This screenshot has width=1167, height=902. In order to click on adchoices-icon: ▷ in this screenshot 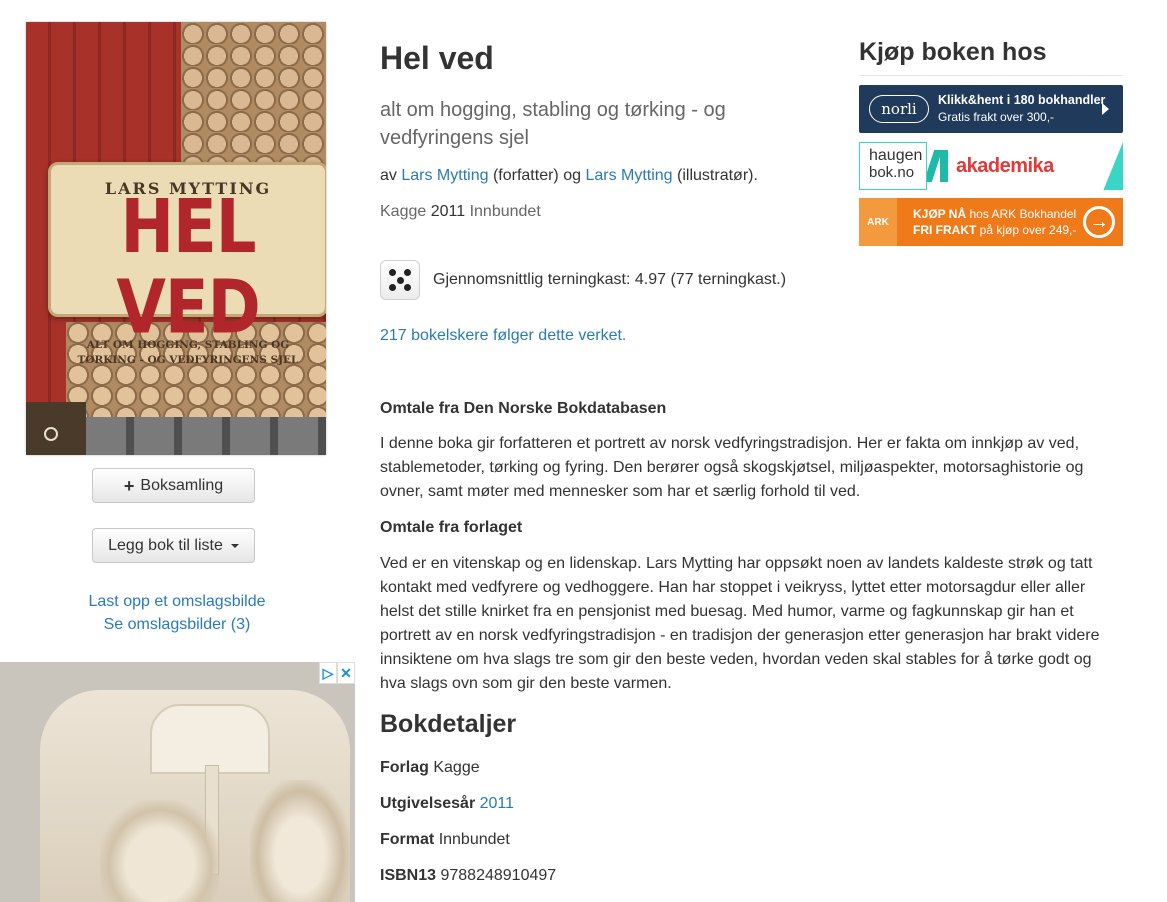, I will do `click(328, 673)`.